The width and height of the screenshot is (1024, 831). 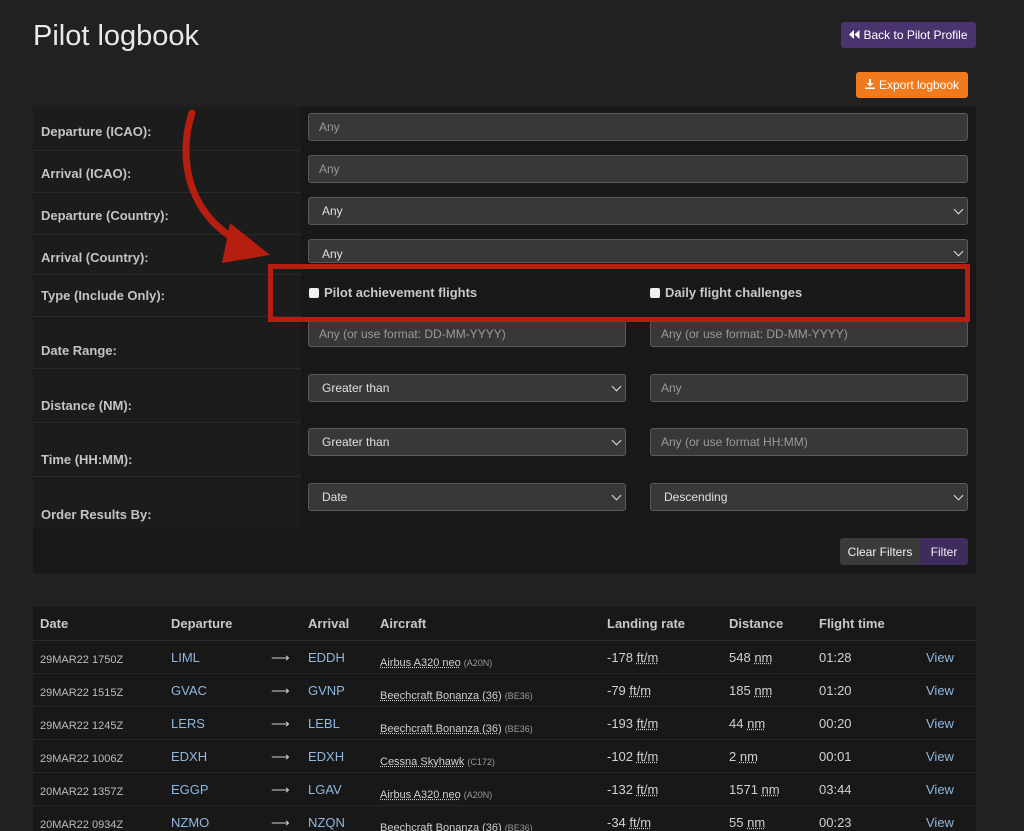 I want to click on row-landing-rate: -34 ft/m, so click(x=629, y=822).